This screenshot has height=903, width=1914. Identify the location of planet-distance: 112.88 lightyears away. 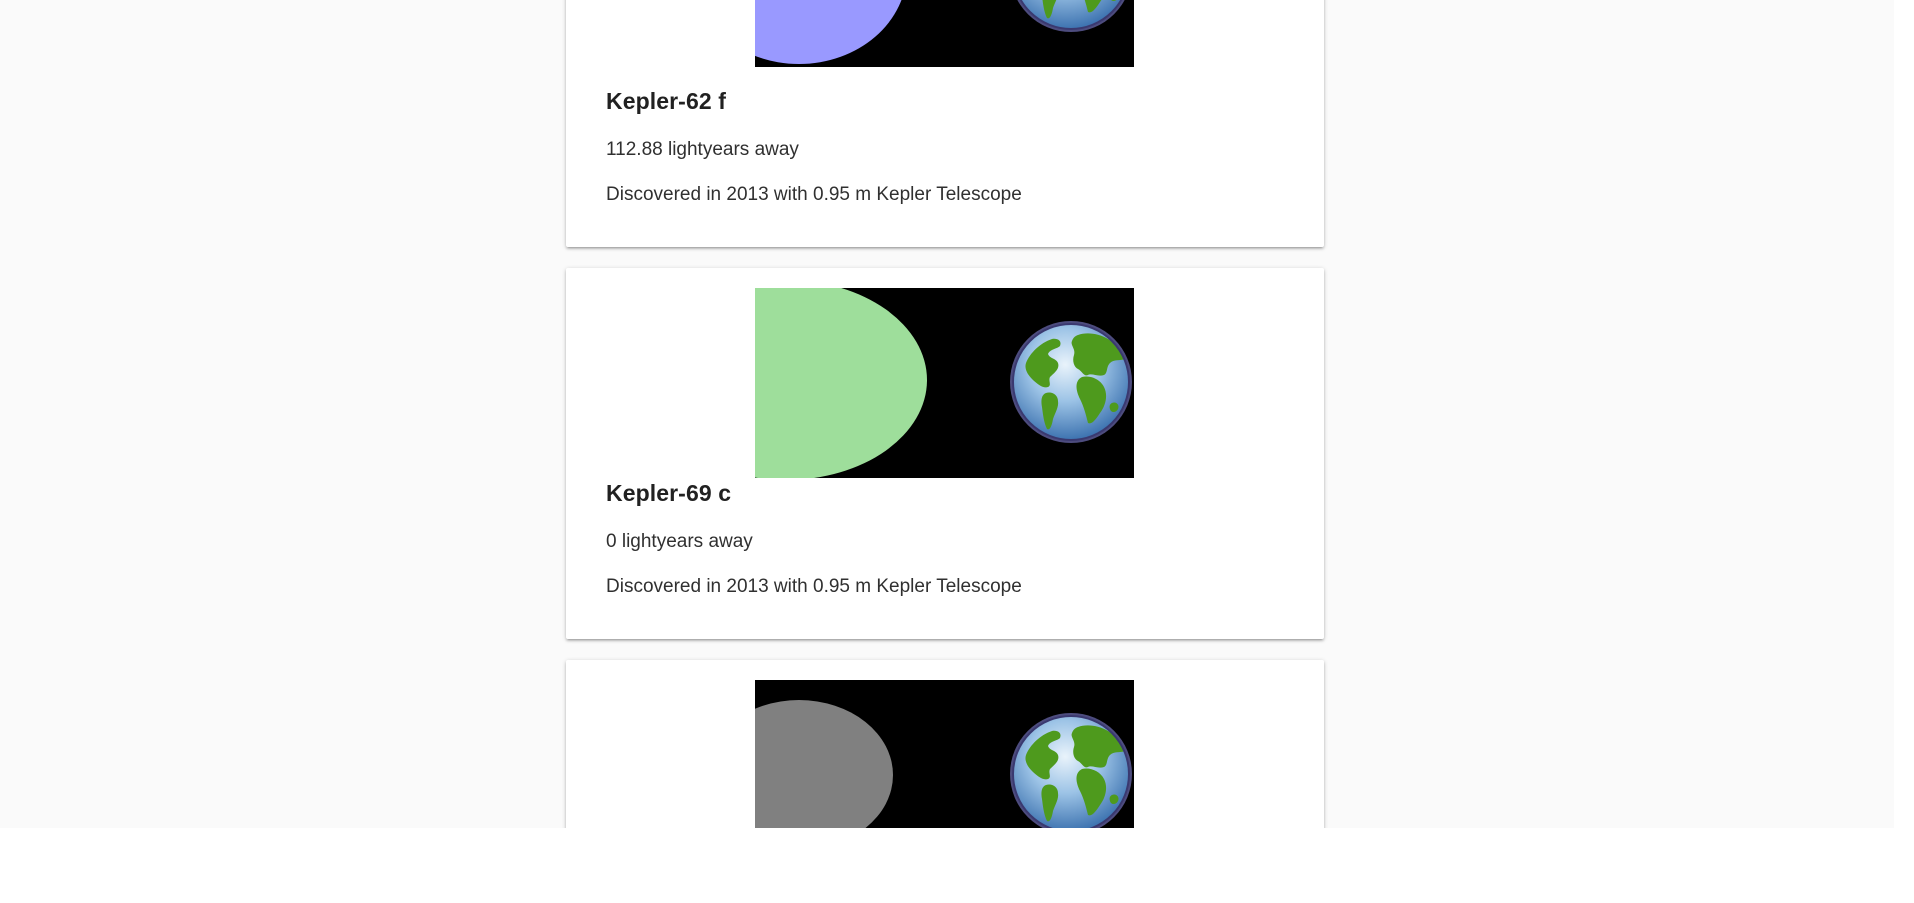
(702, 149).